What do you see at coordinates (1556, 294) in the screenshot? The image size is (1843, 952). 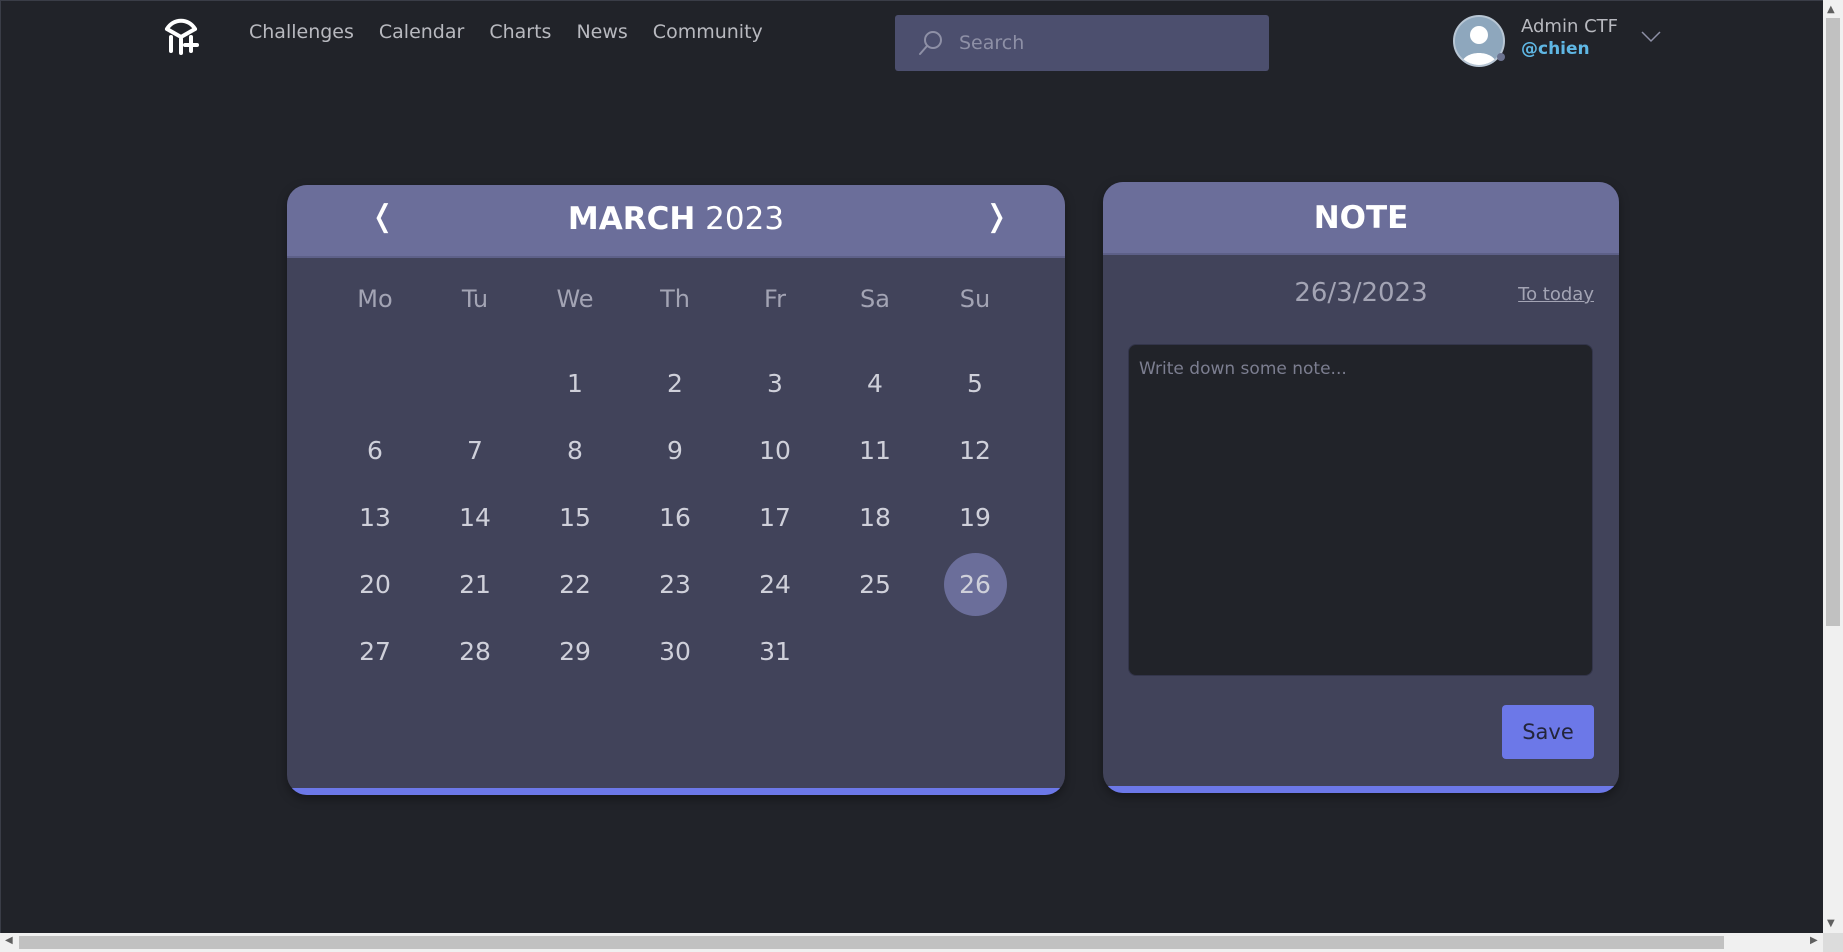 I see `to-today-link: To today` at bounding box center [1556, 294].